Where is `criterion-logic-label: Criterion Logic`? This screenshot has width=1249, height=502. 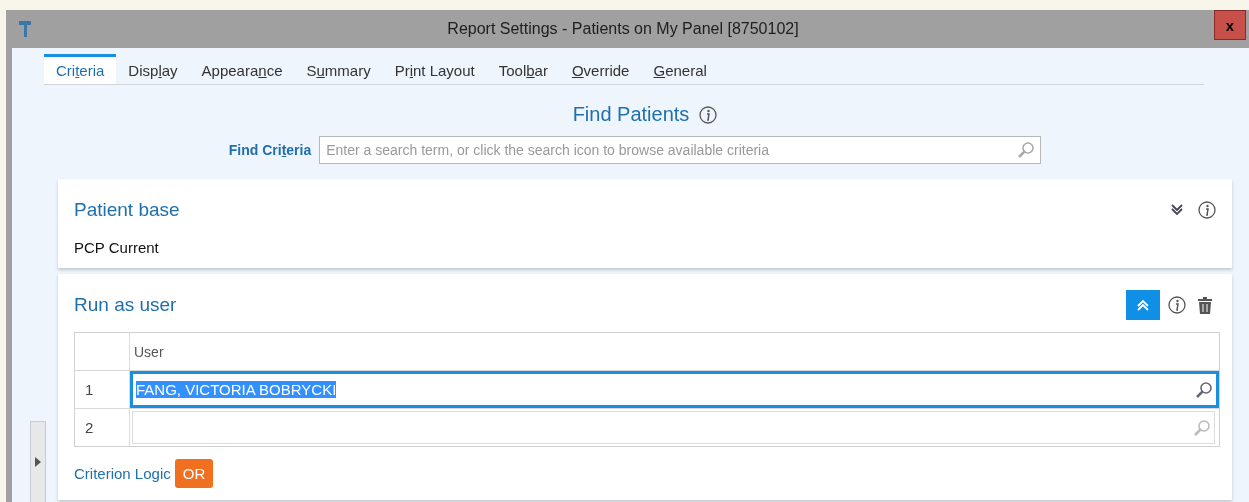 criterion-logic-label: Criterion Logic is located at coordinates (122, 473).